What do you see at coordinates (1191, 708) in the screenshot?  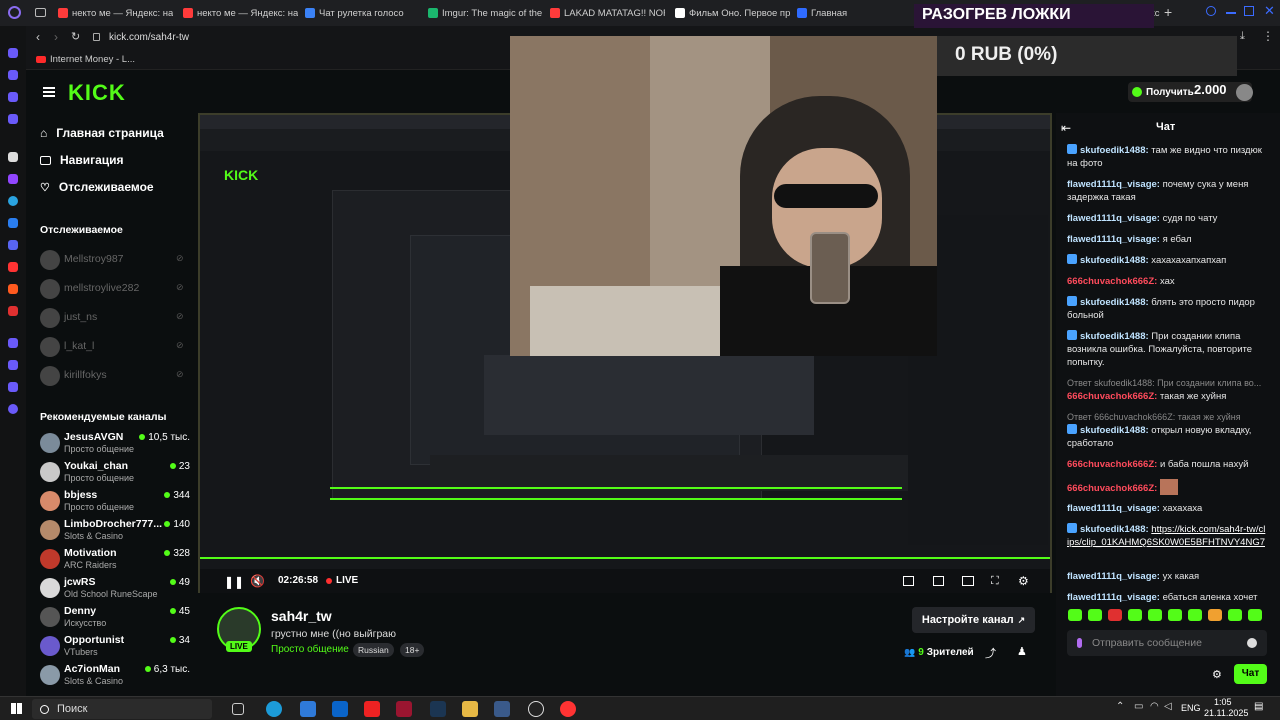 I see `language-indicator: ENG` at bounding box center [1191, 708].